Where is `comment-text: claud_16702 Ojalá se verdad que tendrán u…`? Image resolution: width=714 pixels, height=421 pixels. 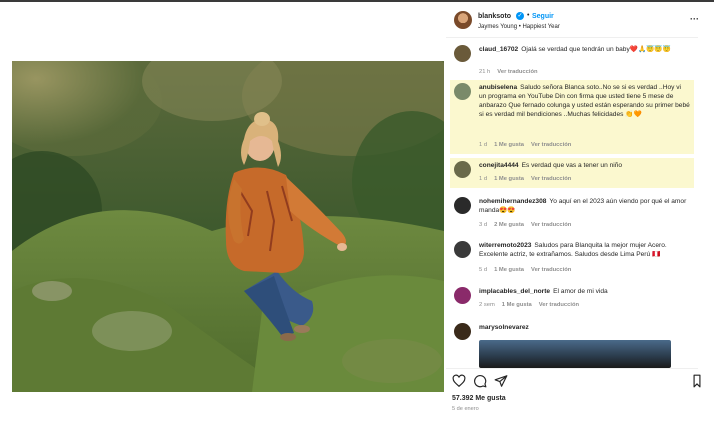
comment-text: claud_16702 Ojalá se verdad que tendrán u… is located at coordinates (584, 49).